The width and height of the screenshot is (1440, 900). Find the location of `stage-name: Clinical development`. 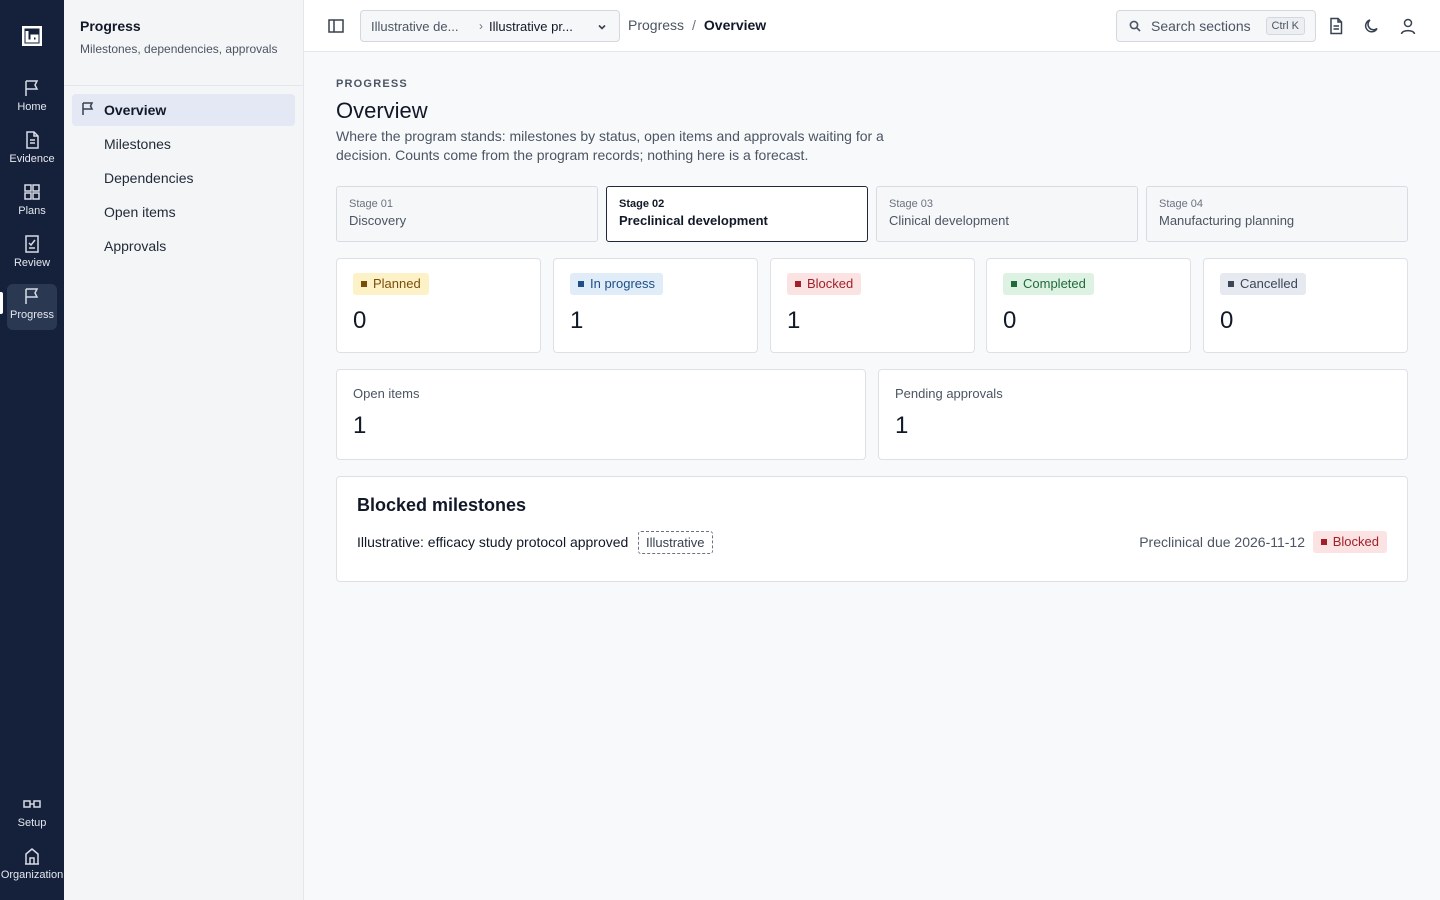

stage-name: Clinical development is located at coordinates (949, 220).